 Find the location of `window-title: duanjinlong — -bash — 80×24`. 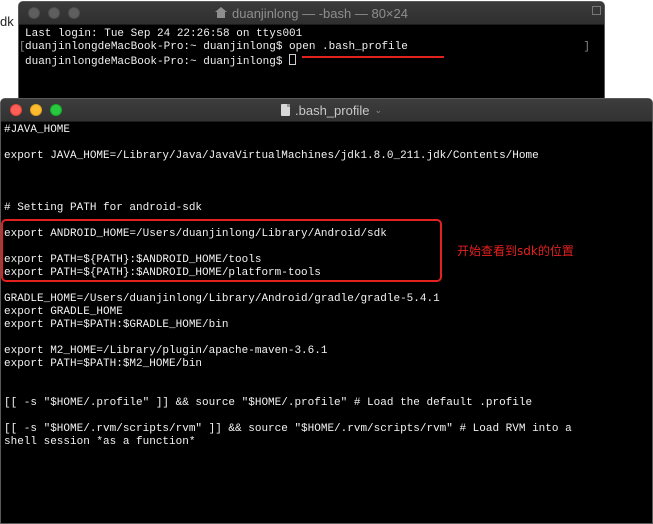

window-title: duanjinlong — -bash — 80×24 is located at coordinates (311, 13).